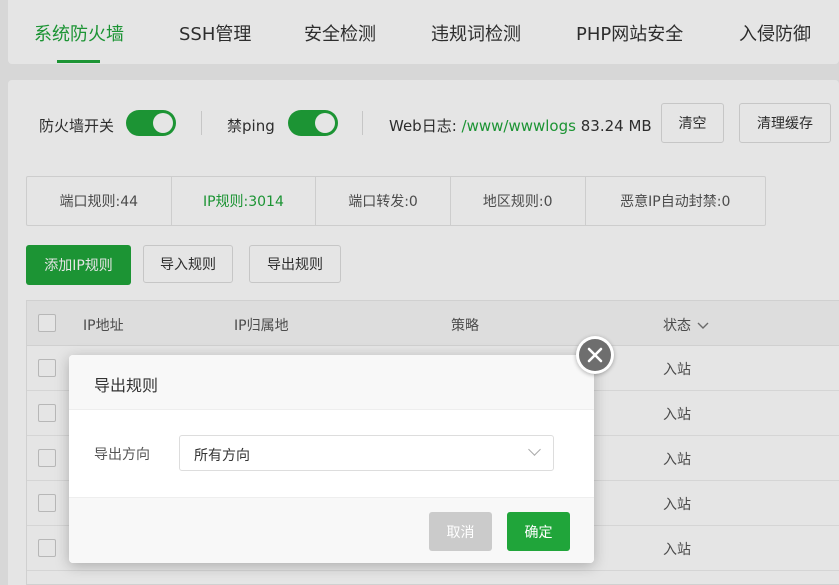 The width and height of the screenshot is (839, 585). What do you see at coordinates (460, 531) in the screenshot?
I see `cancel-button: 取消` at bounding box center [460, 531].